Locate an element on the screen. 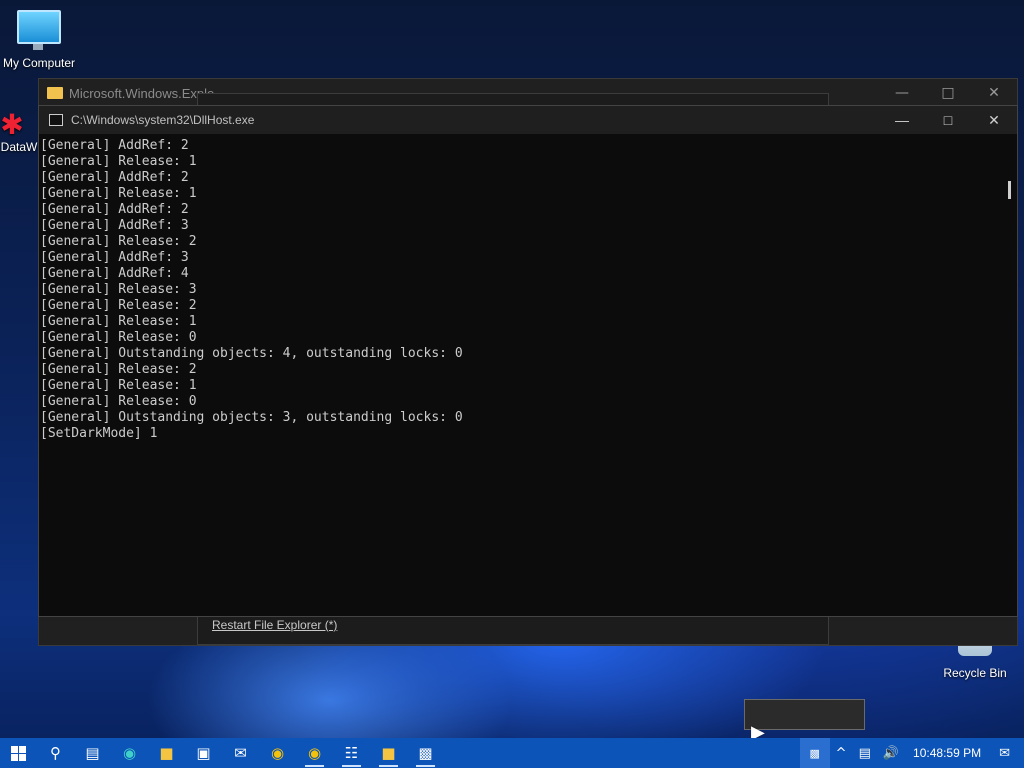 The image size is (1024, 768). taskbar-app-edge: ◉ is located at coordinates (129, 753).